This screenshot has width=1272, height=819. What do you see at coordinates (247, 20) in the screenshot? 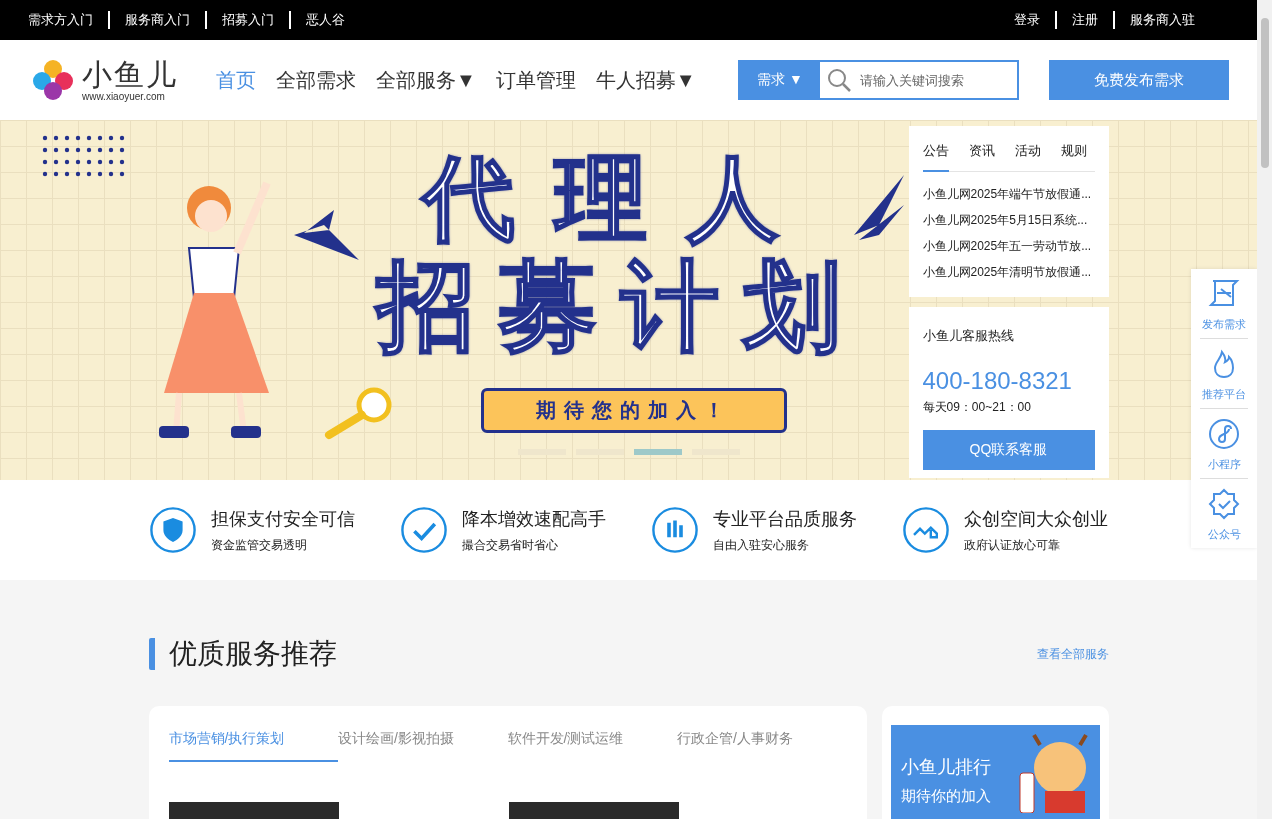
I see `top-link: 招募入门` at bounding box center [247, 20].